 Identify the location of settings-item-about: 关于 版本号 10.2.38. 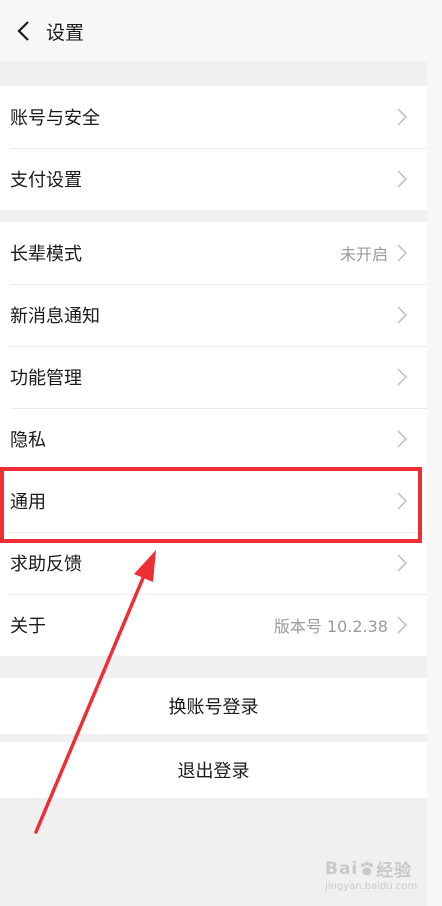
(213, 625).